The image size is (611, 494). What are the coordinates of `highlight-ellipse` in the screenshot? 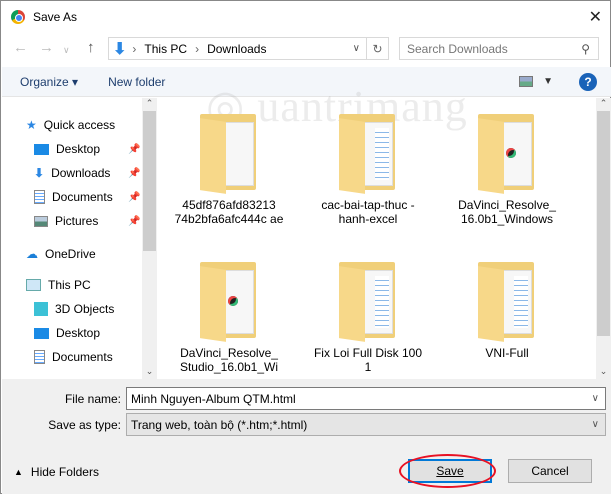 It's located at (447, 471).